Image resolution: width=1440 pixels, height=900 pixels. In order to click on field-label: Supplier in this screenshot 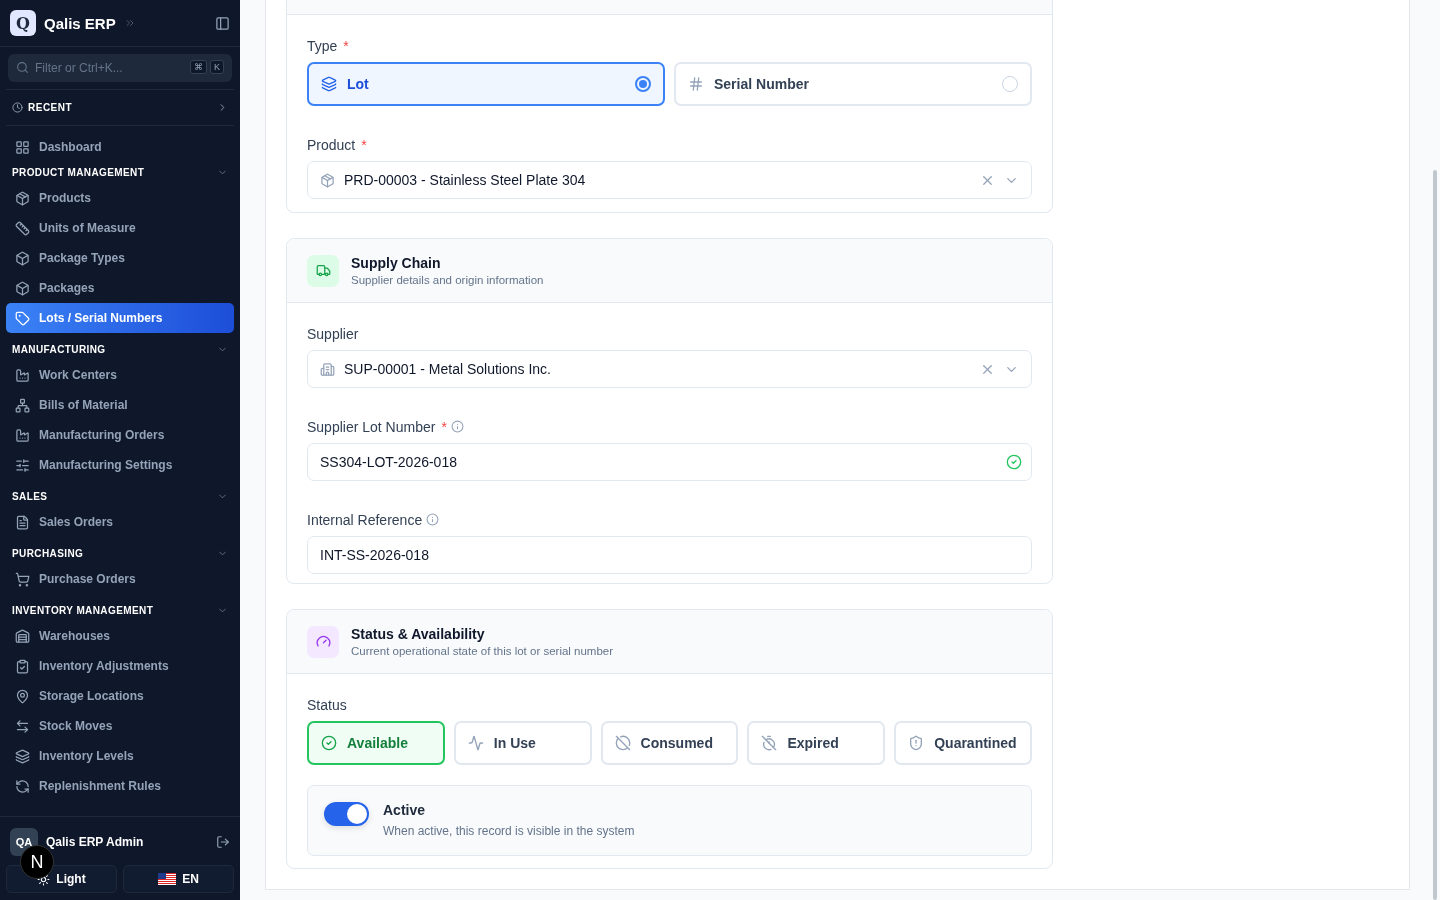, I will do `click(333, 333)`.